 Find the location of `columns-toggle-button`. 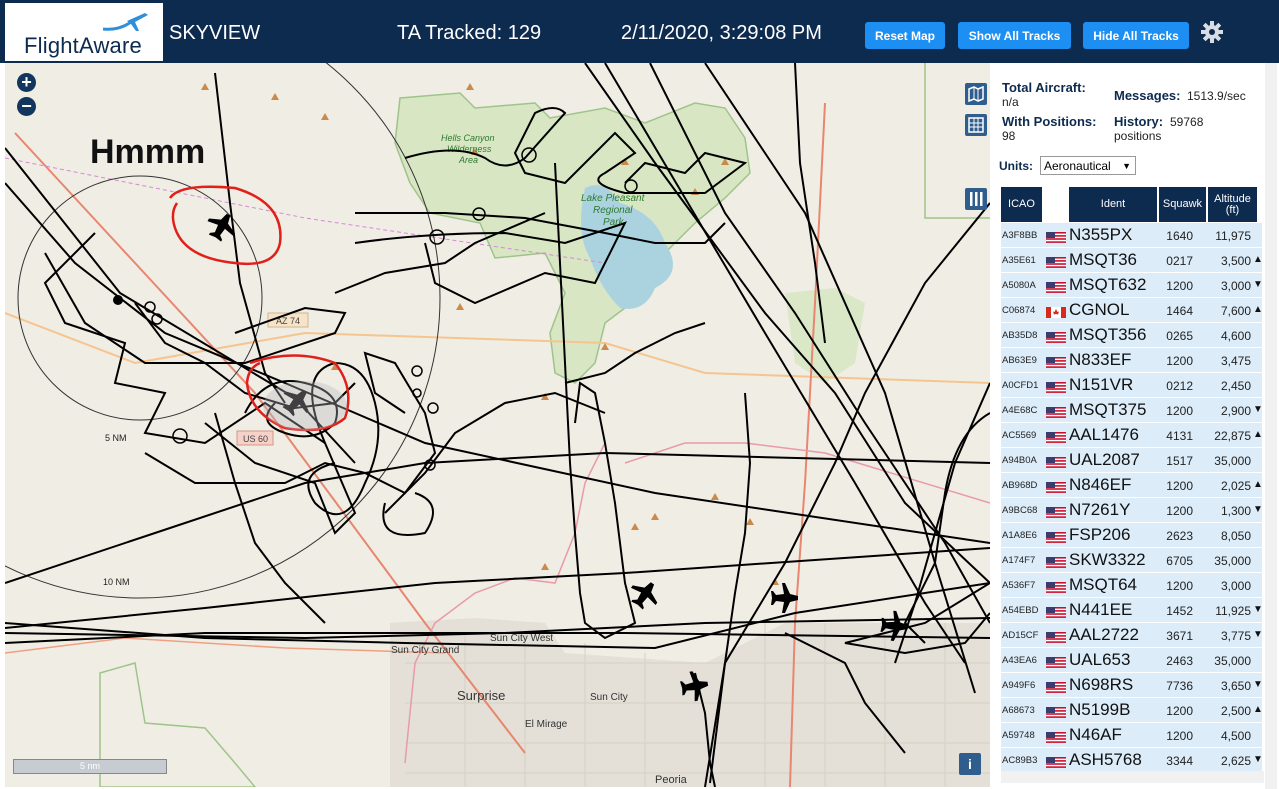

columns-toggle-button is located at coordinates (976, 199).